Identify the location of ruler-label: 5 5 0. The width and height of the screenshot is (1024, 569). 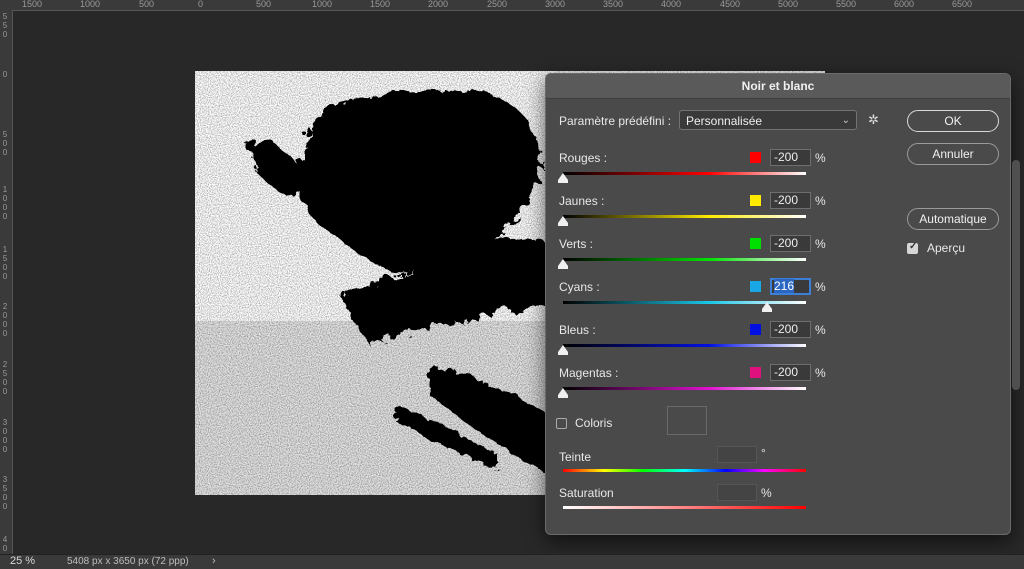
(5, 25).